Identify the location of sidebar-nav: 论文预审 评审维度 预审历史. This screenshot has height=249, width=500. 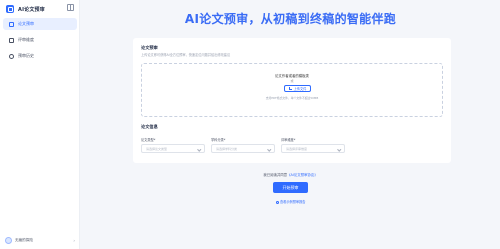
(40, 42).